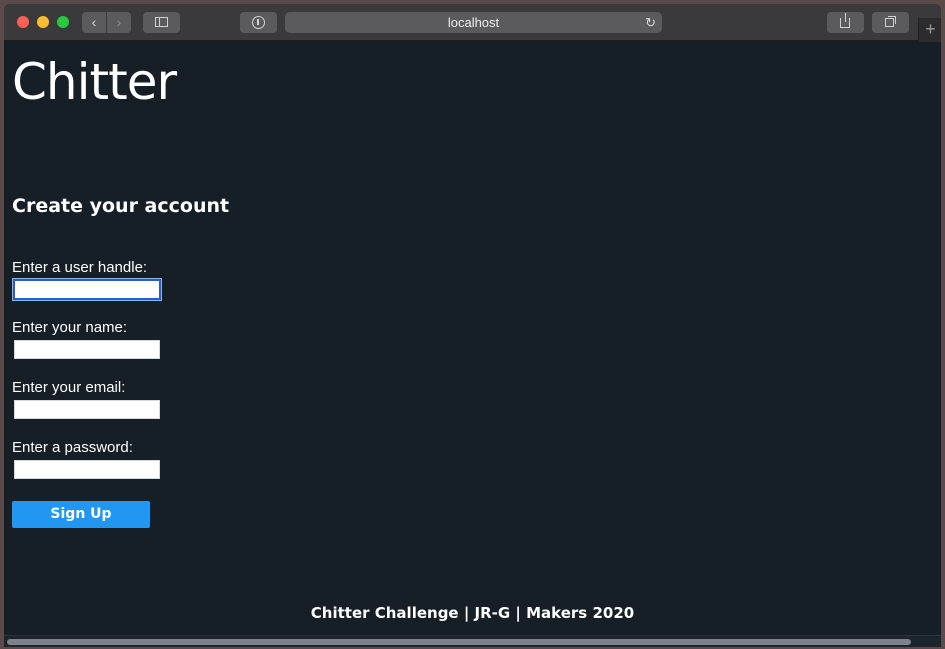 The width and height of the screenshot is (945, 649). What do you see at coordinates (43, 22) in the screenshot?
I see `minimize-window-button` at bounding box center [43, 22].